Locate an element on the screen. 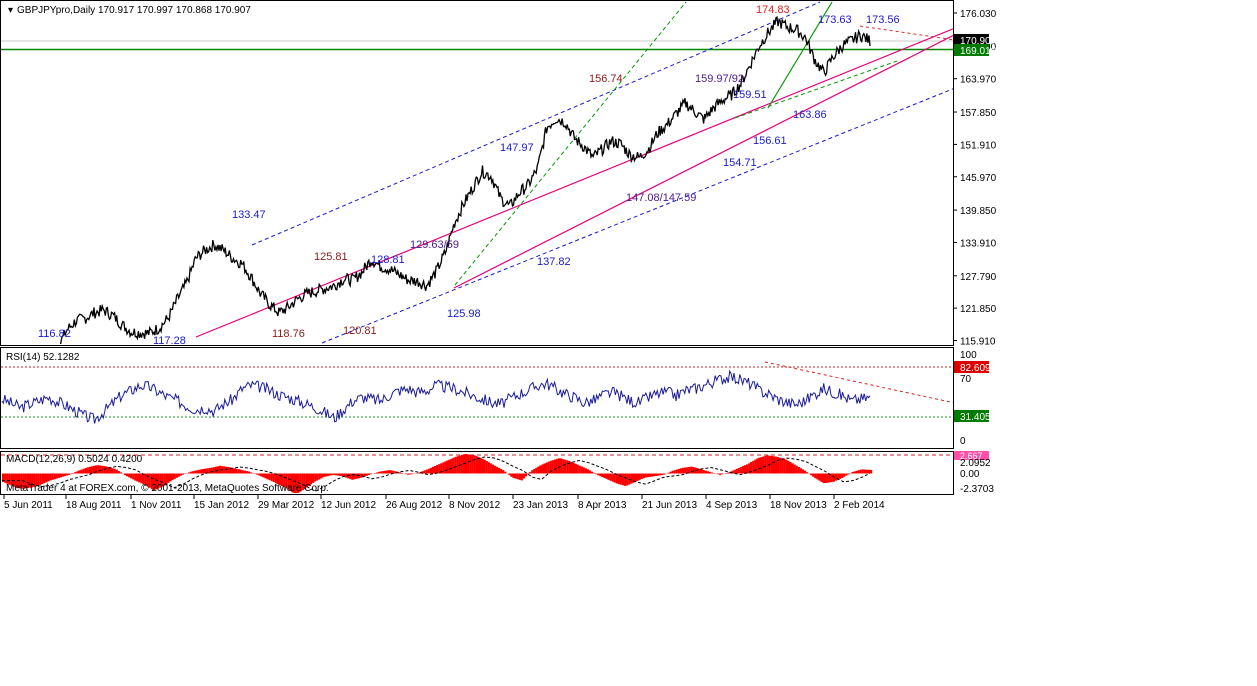 Image resolution: width=1257 pixels, height=686 pixels. time-axis-label: 1 Nov 2011 is located at coordinates (156, 505).